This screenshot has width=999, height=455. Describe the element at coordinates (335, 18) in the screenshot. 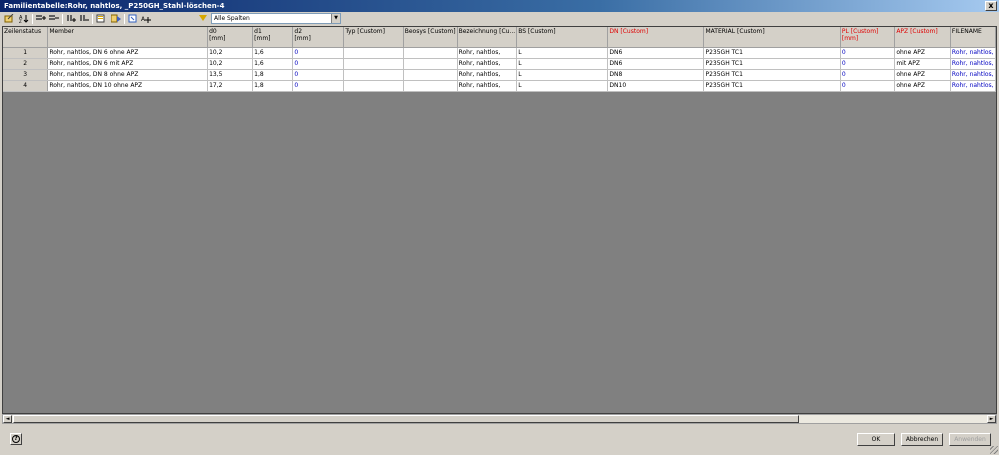

I see `chevron-down-icon: ▼` at that location.